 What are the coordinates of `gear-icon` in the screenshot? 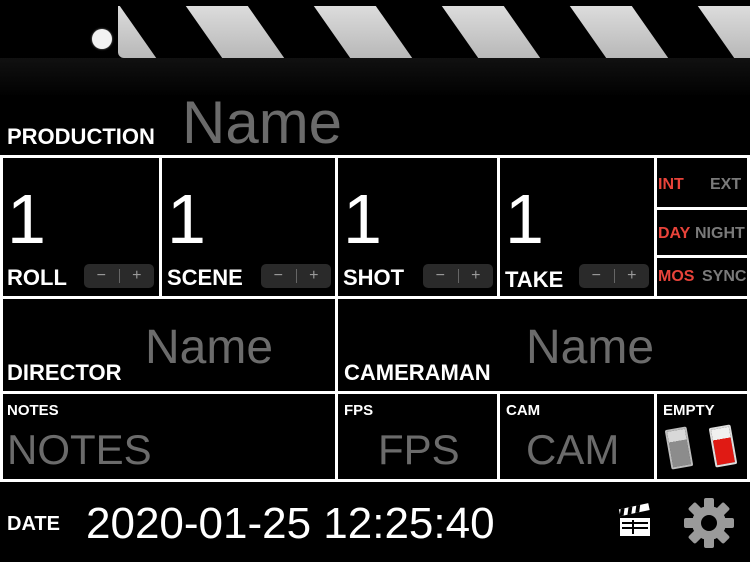 It's located at (709, 523).